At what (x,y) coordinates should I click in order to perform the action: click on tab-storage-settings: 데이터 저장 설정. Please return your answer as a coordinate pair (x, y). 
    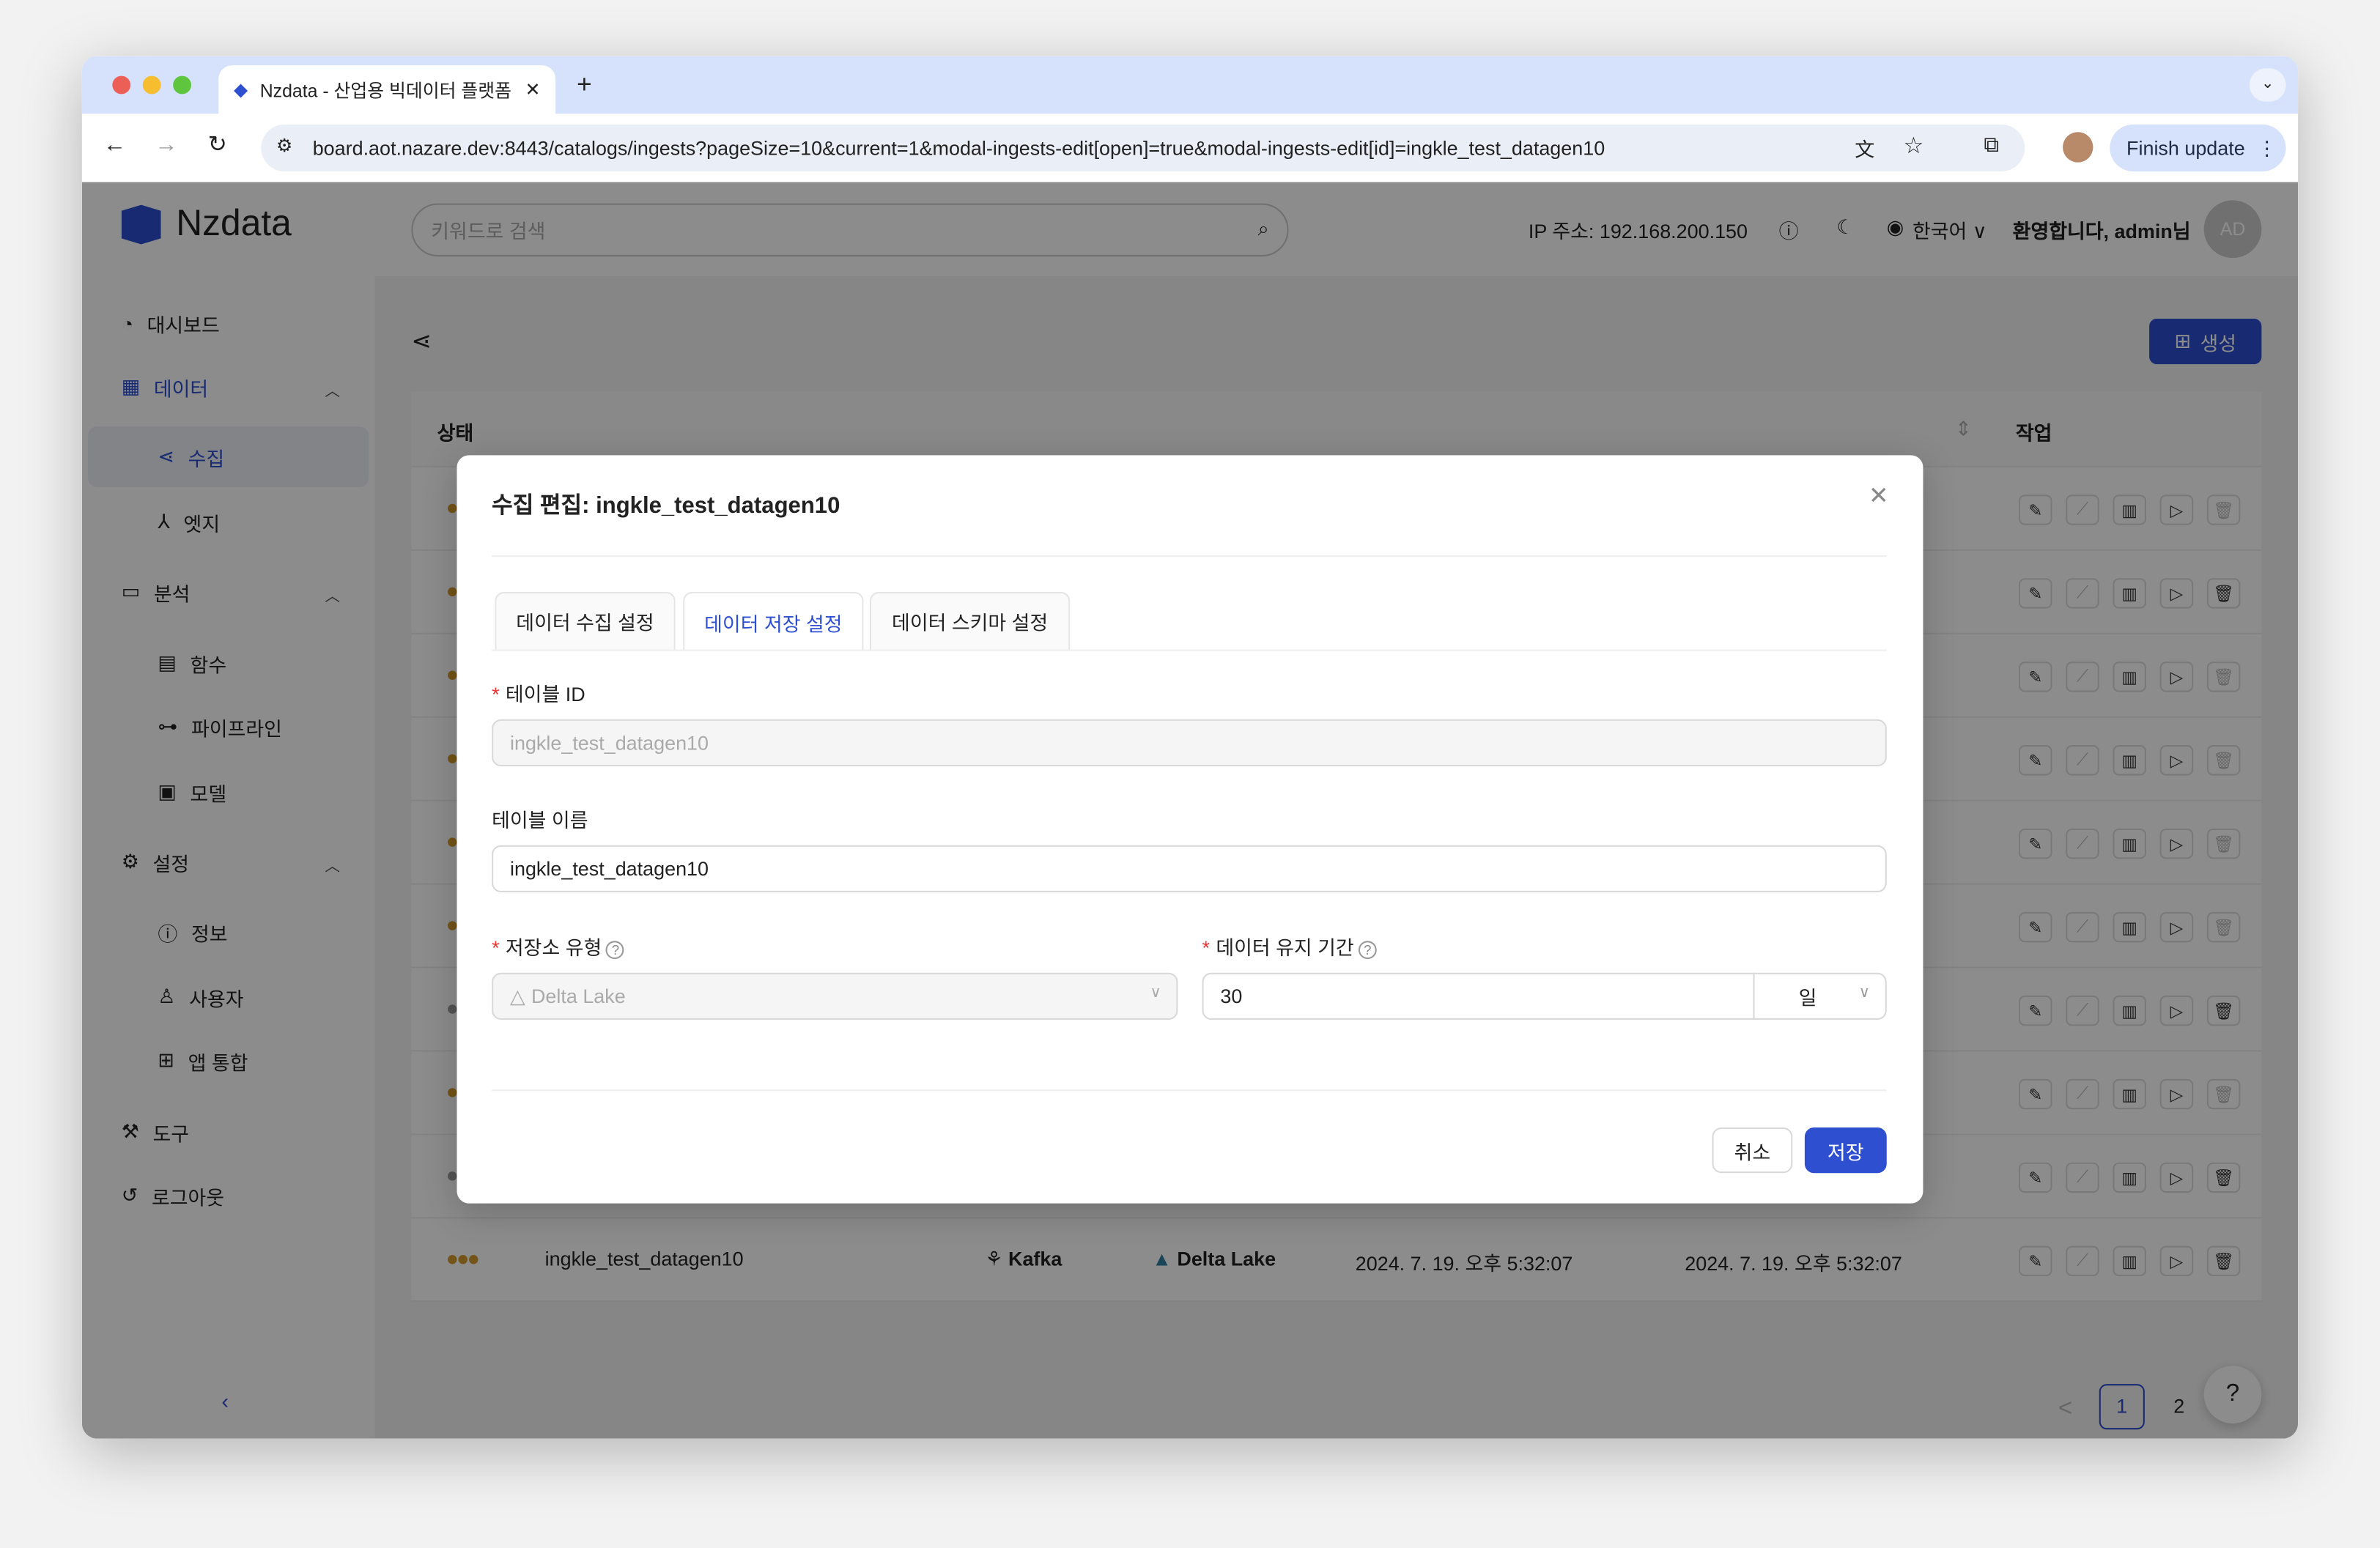
    Looking at the image, I should click on (774, 621).